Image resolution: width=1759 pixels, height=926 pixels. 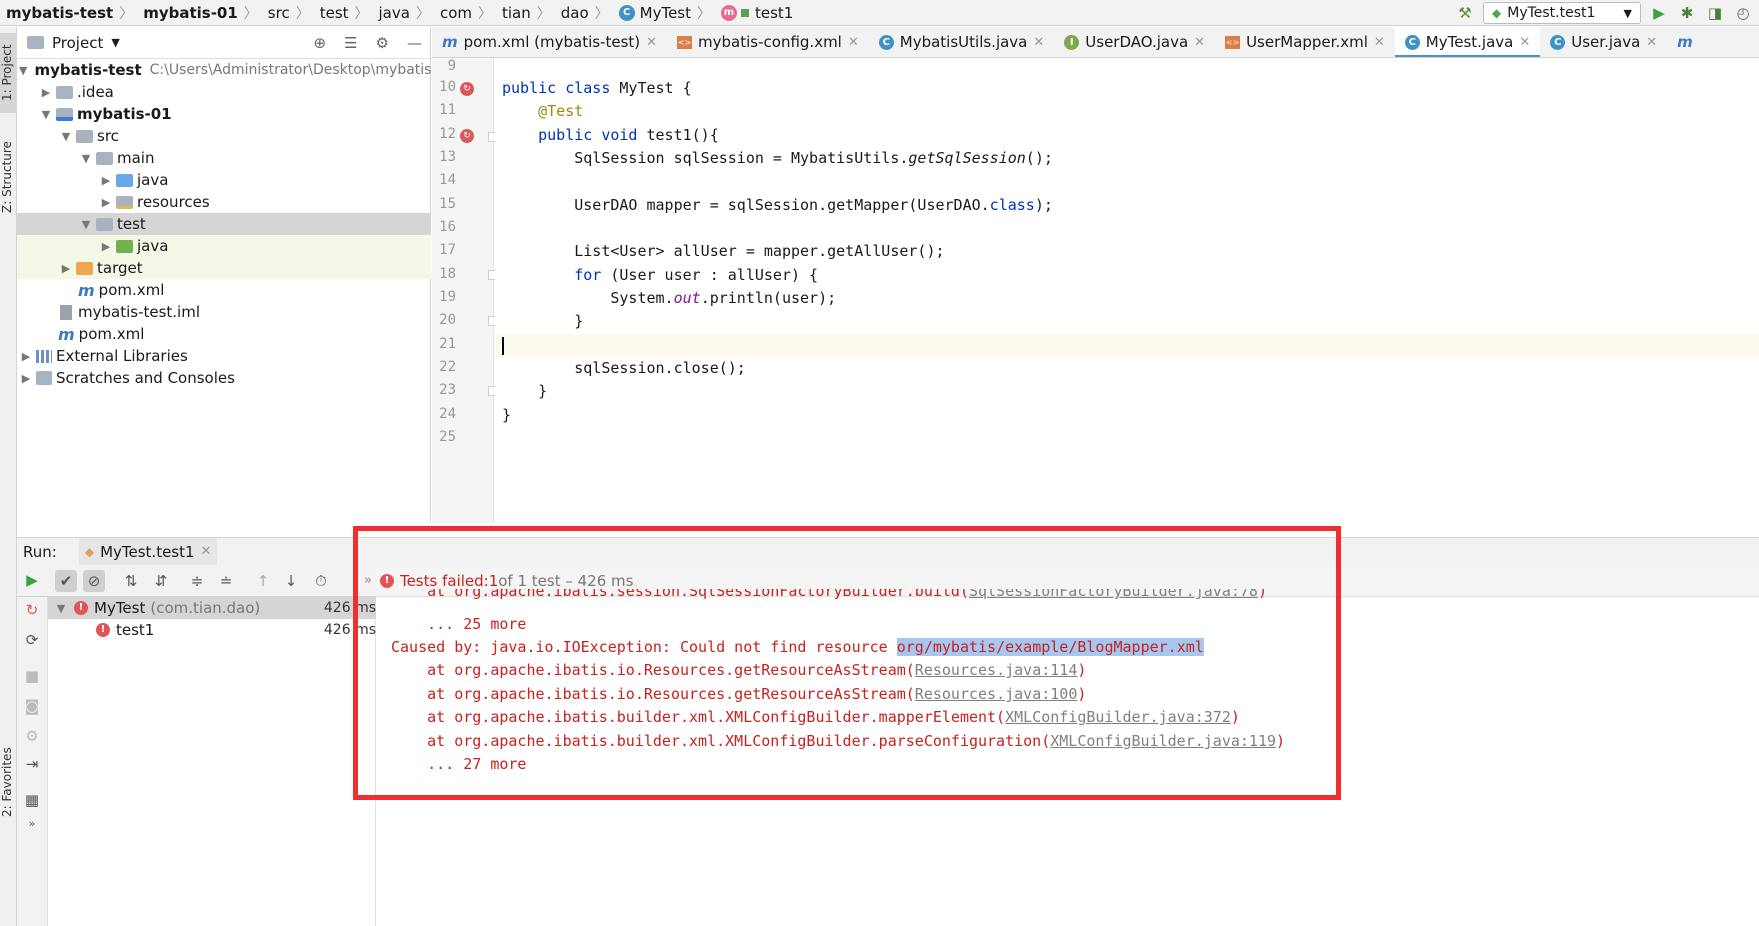 What do you see at coordinates (103, 630) in the screenshot?
I see `failed-icon: !` at bounding box center [103, 630].